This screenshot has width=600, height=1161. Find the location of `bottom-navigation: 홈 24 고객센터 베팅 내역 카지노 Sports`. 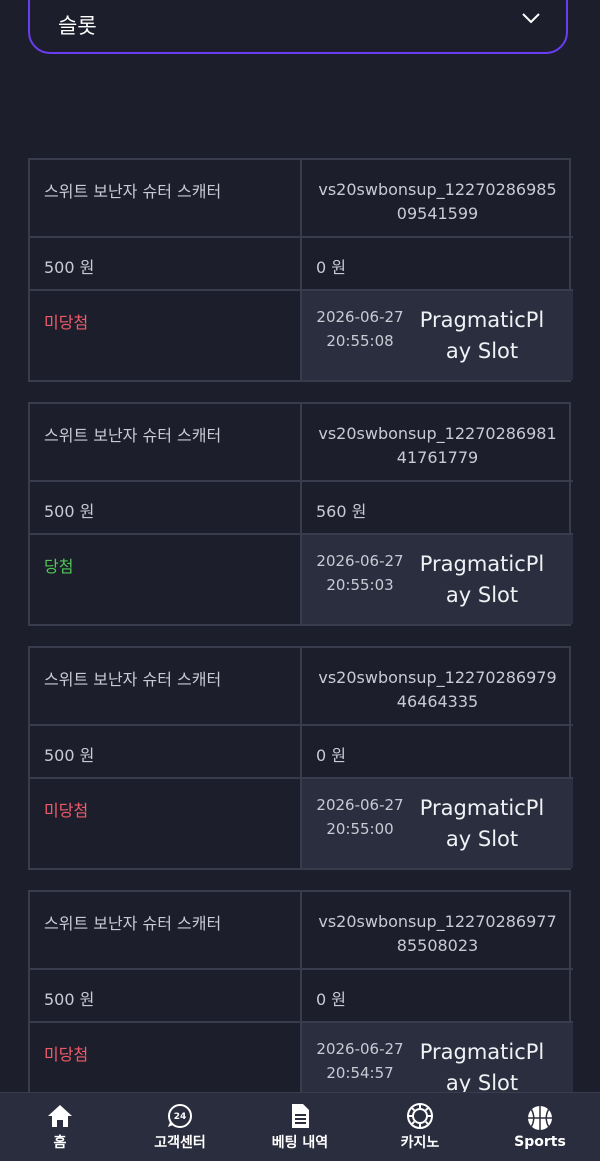

bottom-navigation: 홈 24 고객센터 베팅 내역 카지노 Sports is located at coordinates (300, 1126).